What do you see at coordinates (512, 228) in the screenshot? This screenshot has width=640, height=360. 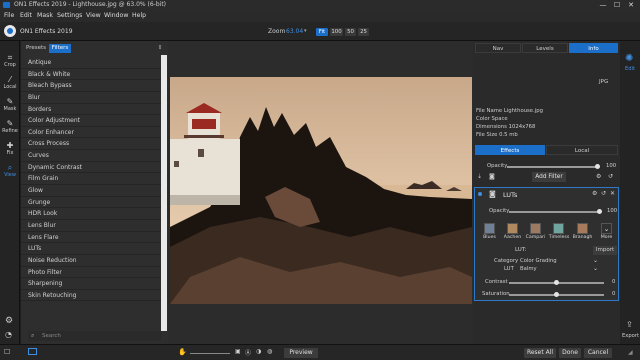 I see `lut-swatch-aachen` at bounding box center [512, 228].